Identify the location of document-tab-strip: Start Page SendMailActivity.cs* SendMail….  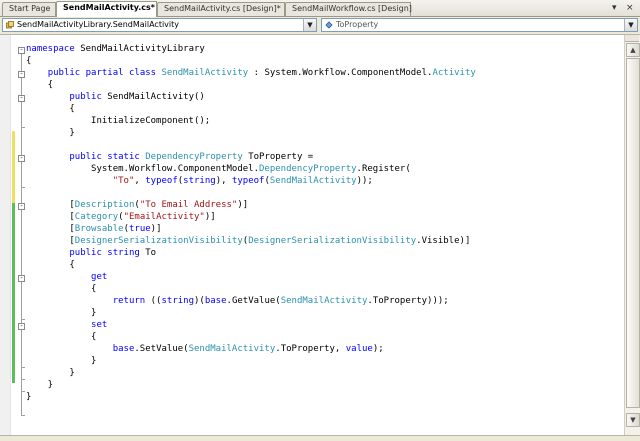
(320, 8).